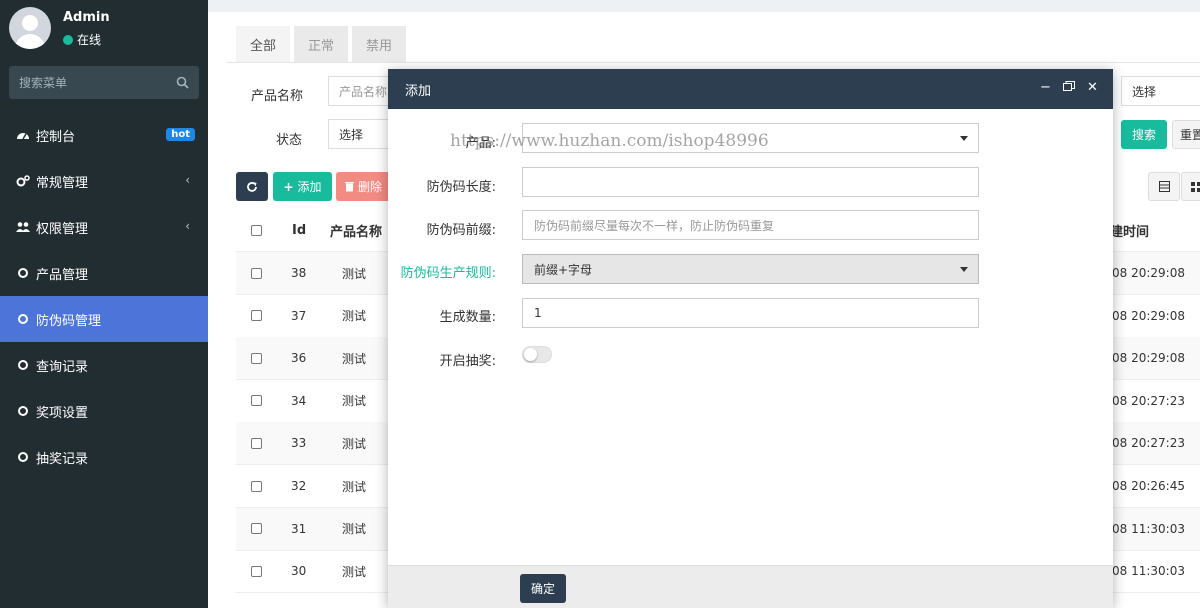  Describe the element at coordinates (418, 91) in the screenshot. I see `modal-title: 添加` at that location.